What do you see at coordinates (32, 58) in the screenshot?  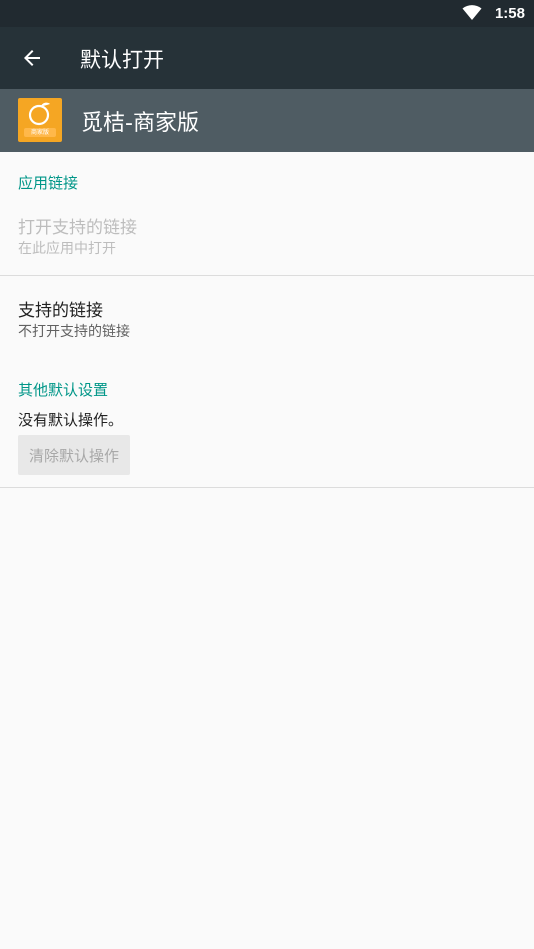 I see `arrow-back-icon` at bounding box center [32, 58].